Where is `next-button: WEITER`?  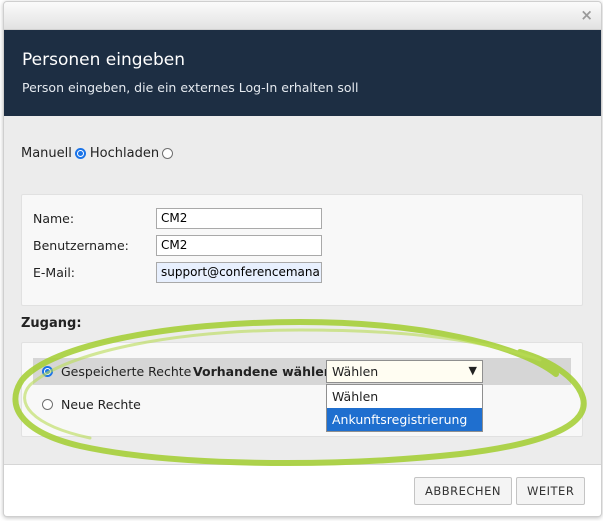
next-button: WEITER is located at coordinates (551, 491).